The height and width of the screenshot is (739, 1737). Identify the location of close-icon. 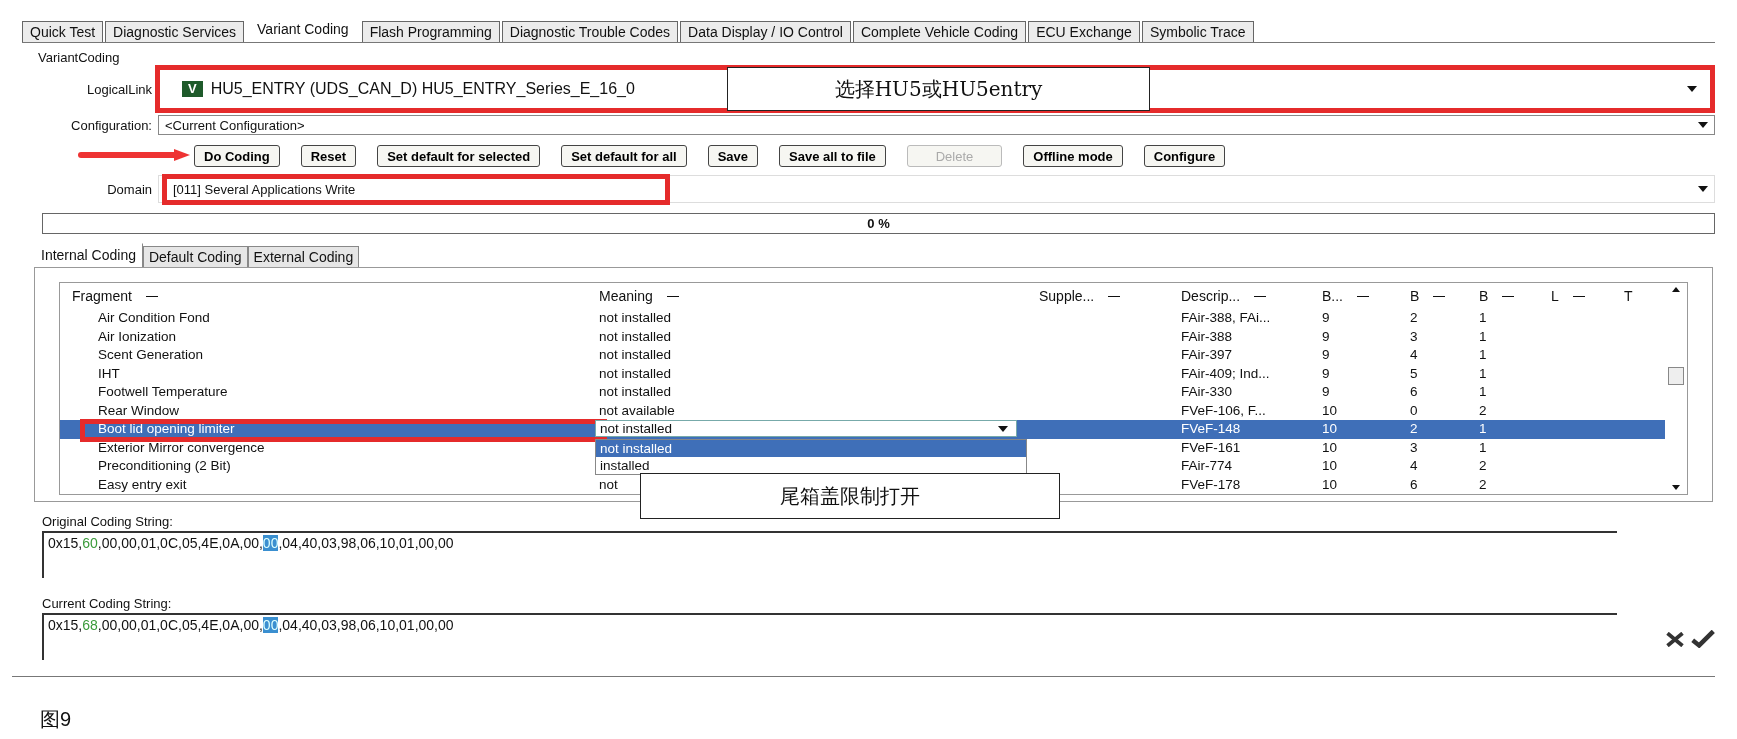
(1675, 639).